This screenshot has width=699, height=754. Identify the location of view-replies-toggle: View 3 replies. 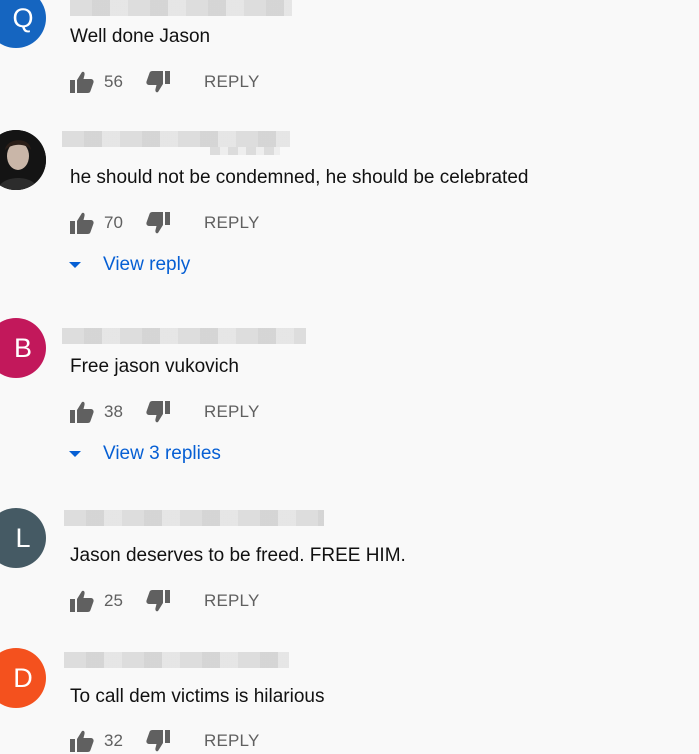
(144, 454).